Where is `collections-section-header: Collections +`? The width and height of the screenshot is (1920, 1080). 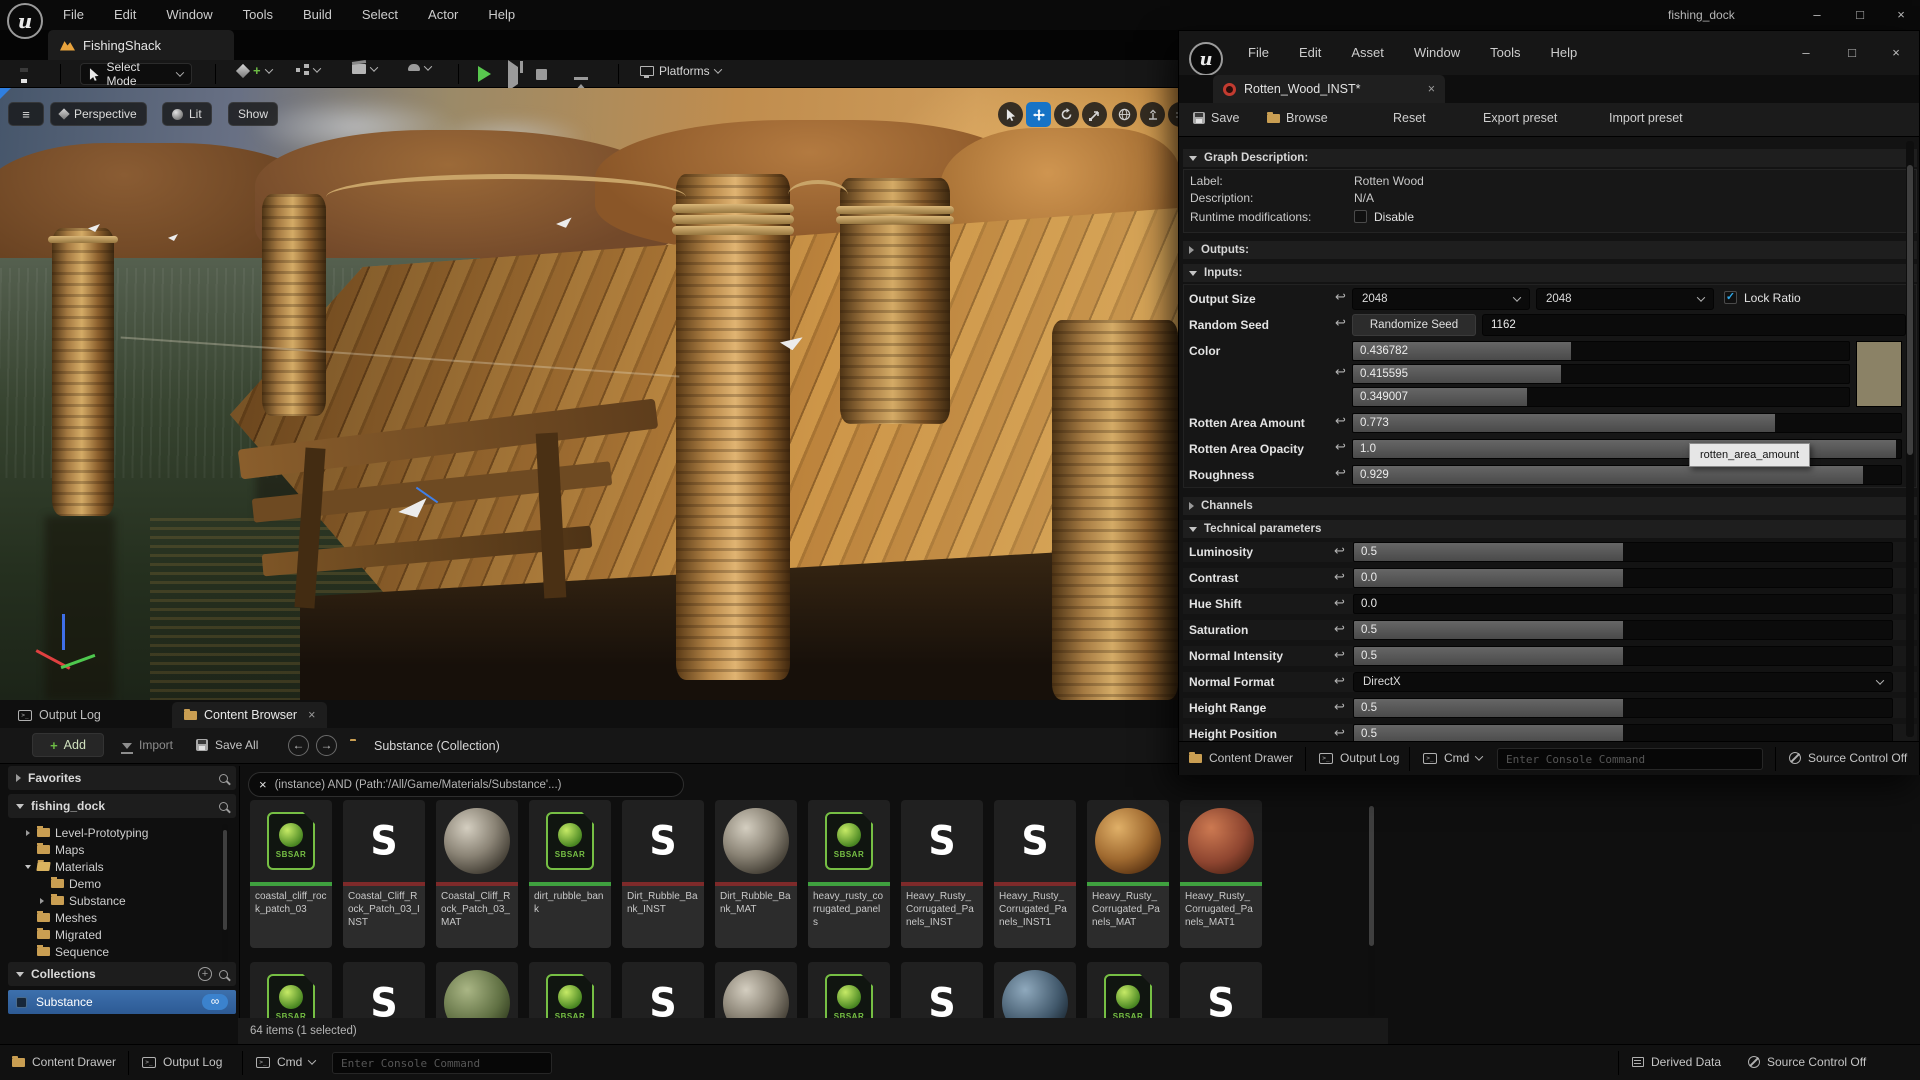
collections-section-header: Collections + is located at coordinates (122, 974).